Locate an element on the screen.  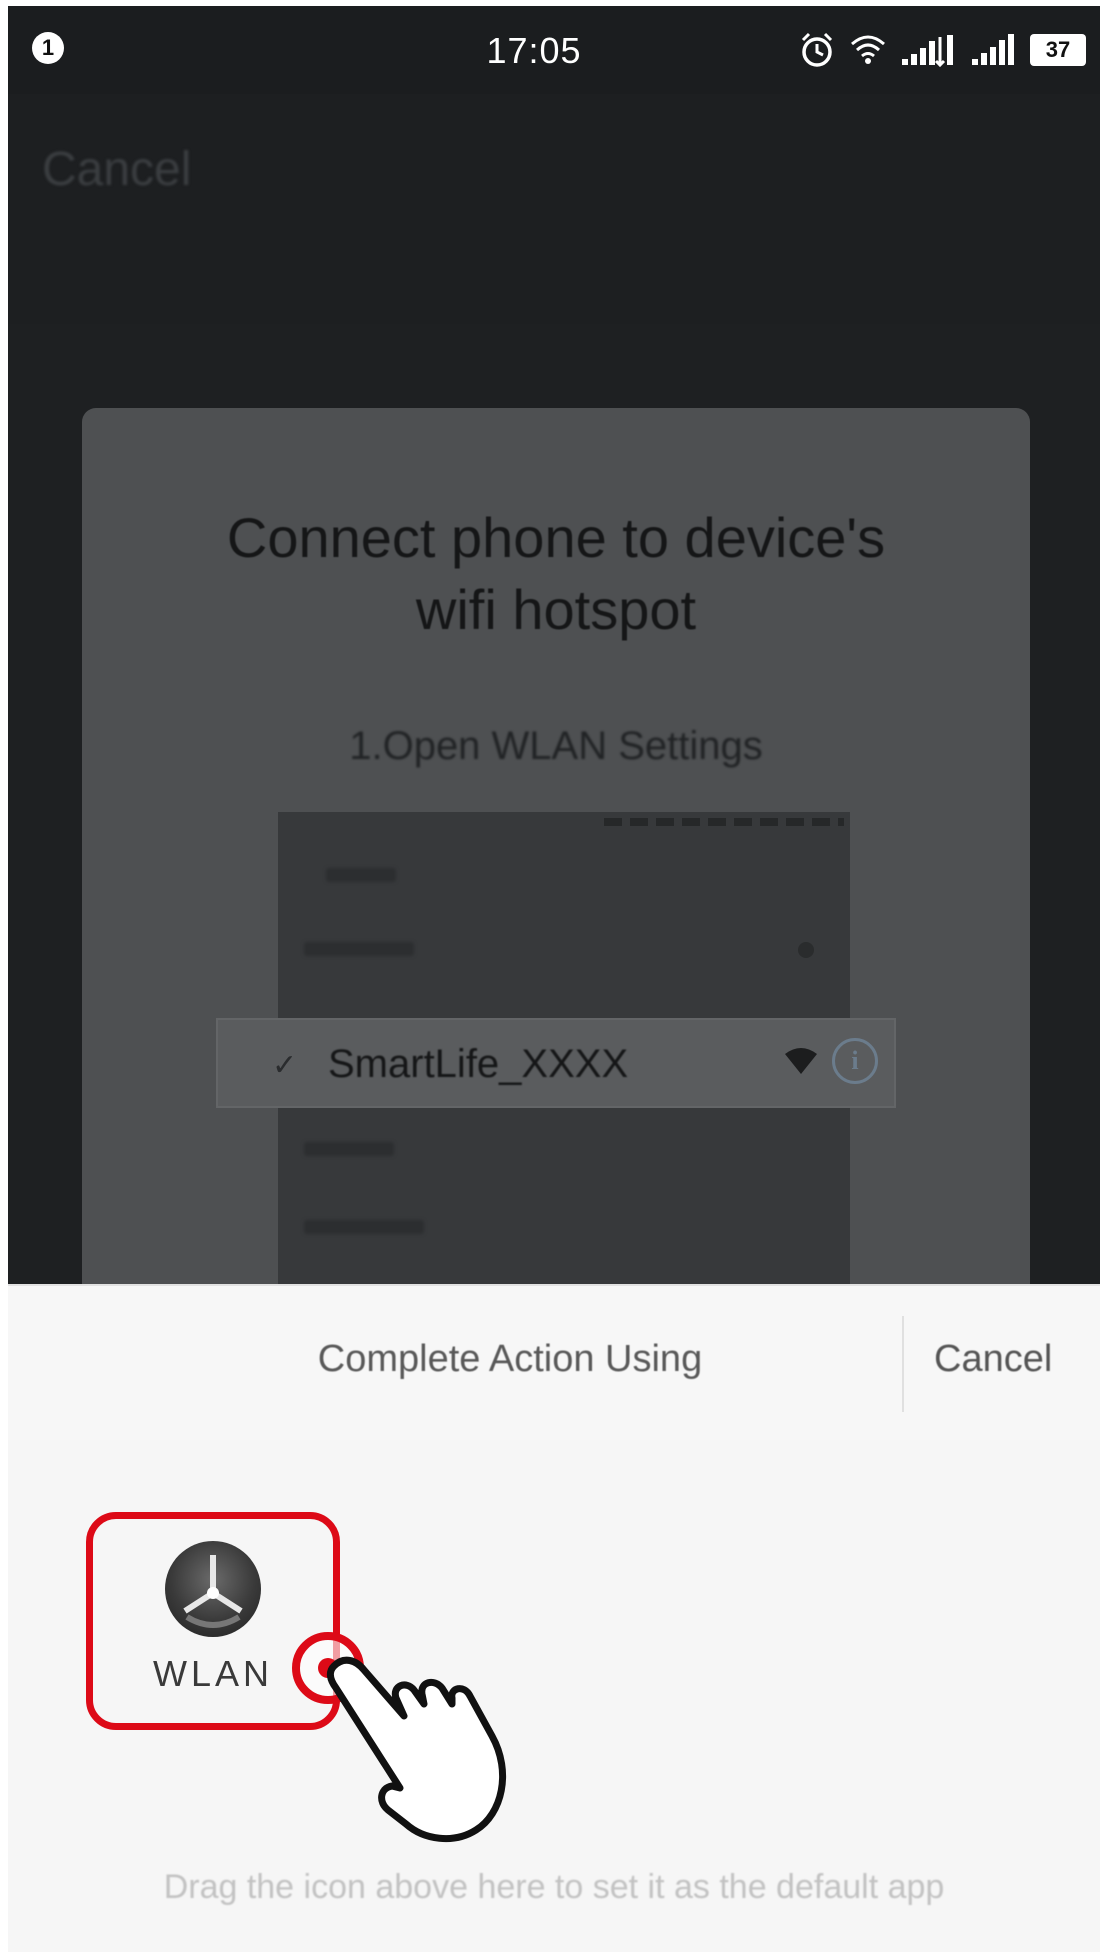
header-divider is located at coordinates (903, 1364).